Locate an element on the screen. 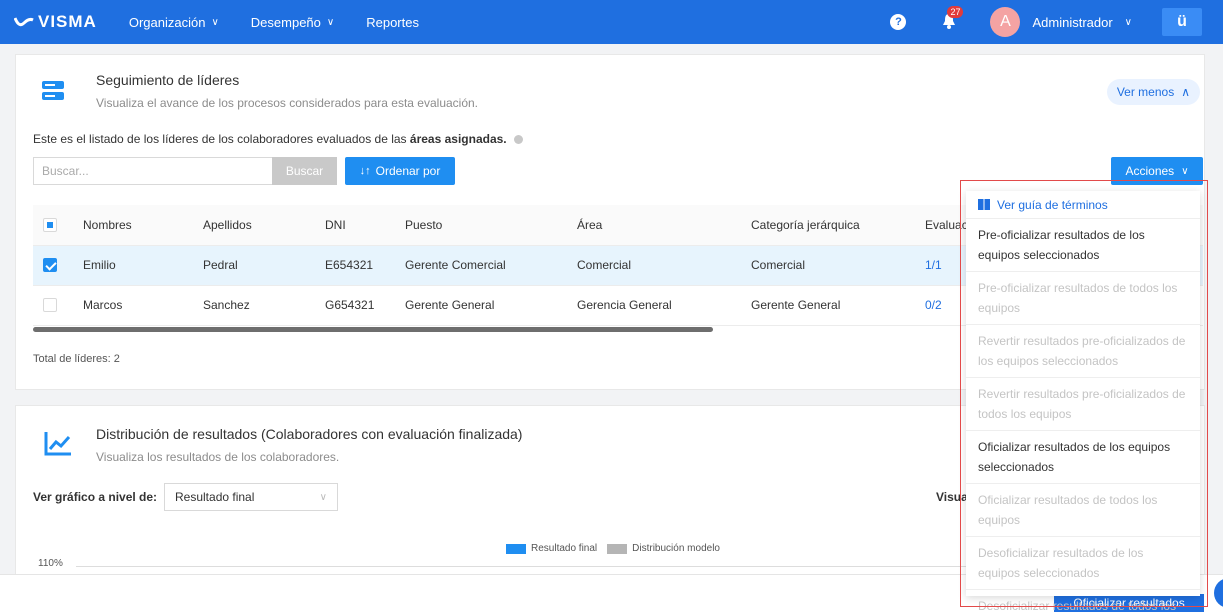  ver-menos-label: Ver menos is located at coordinates (1145, 92).